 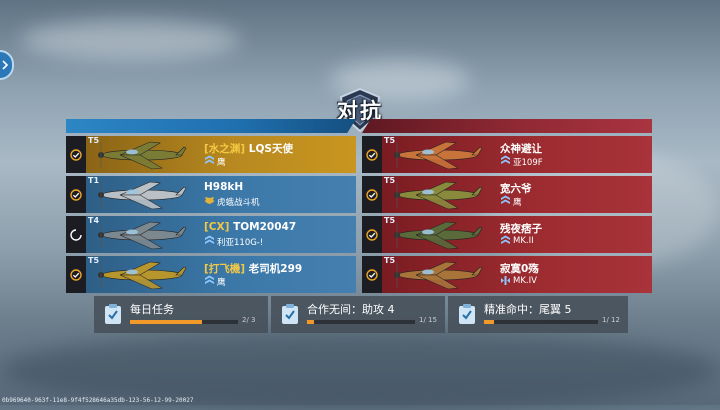 I want to click on player-name: 寂寞0殇, so click(x=519, y=269).